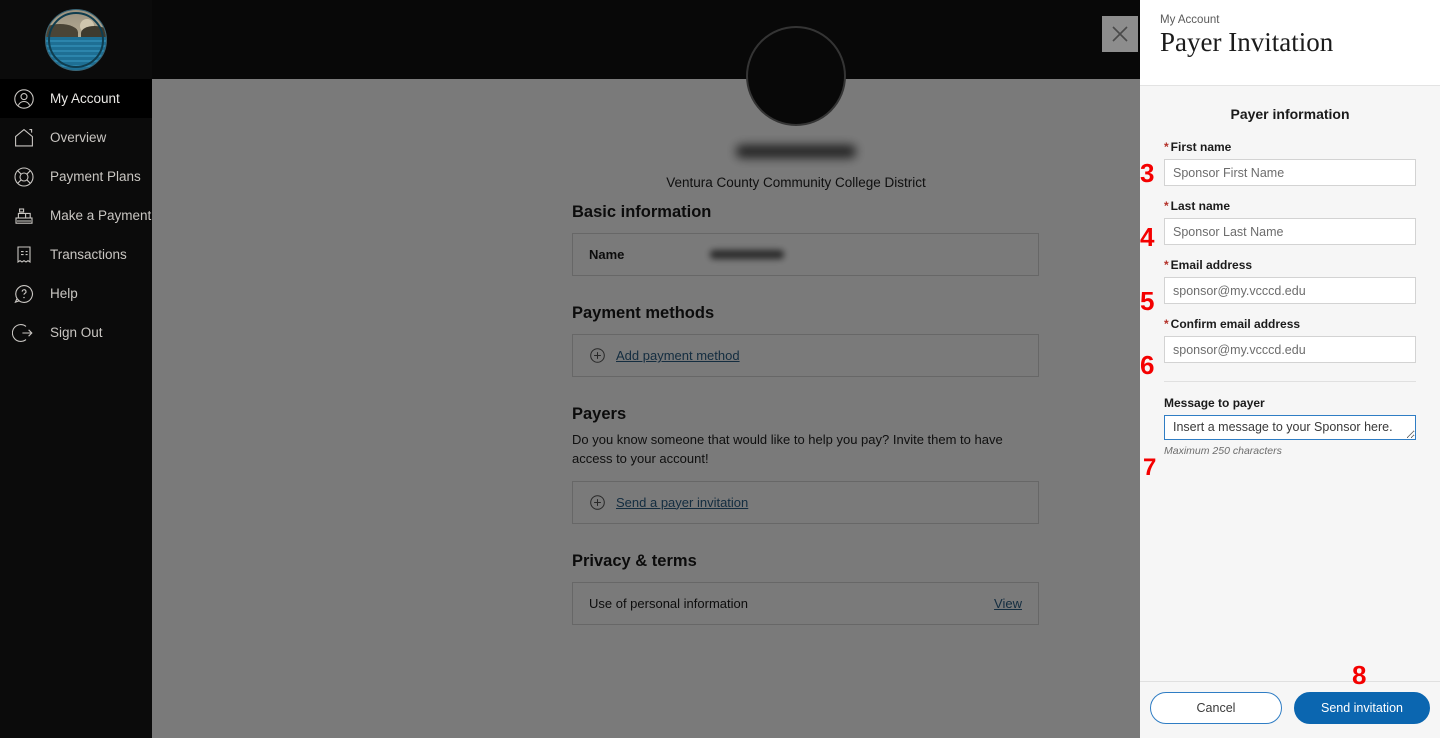 This screenshot has height=738, width=1440. What do you see at coordinates (1197, 206) in the screenshot?
I see `last-name-label: * Last name` at bounding box center [1197, 206].